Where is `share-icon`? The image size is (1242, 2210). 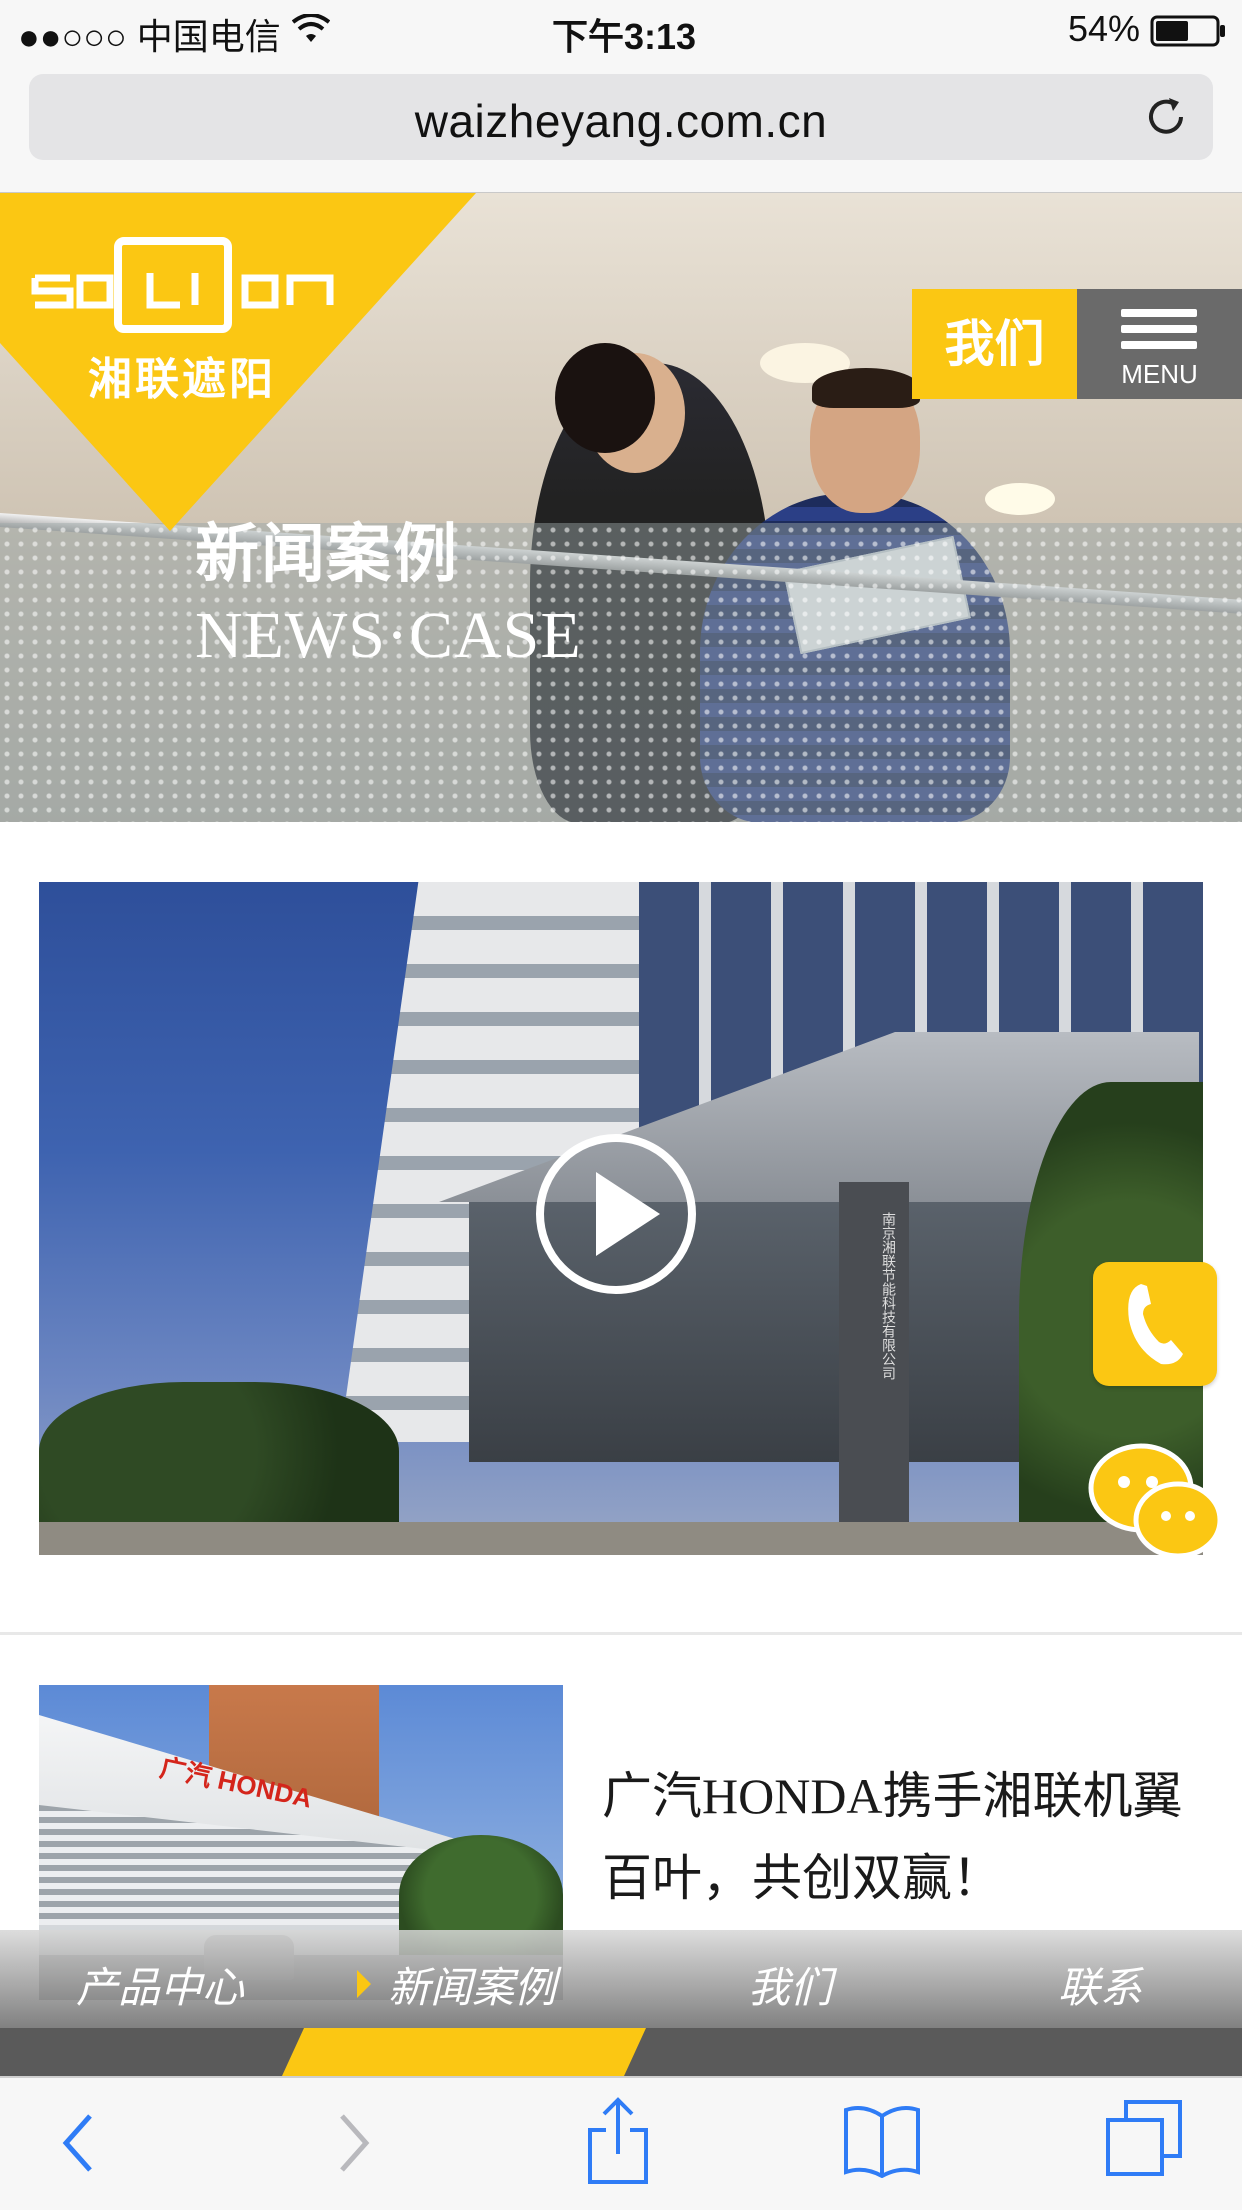
share-icon is located at coordinates (618, 2141).